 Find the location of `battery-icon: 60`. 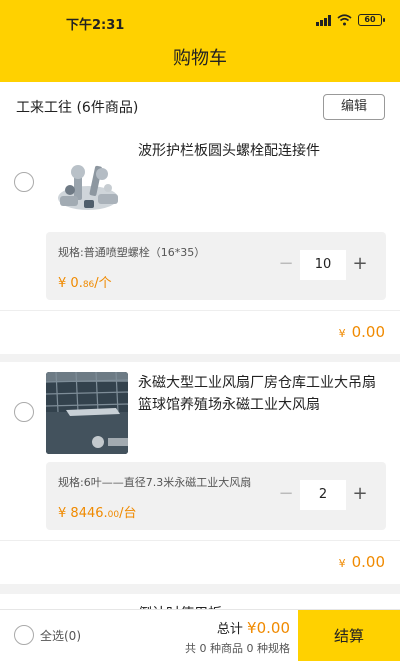

battery-icon: 60 is located at coordinates (371, 20).